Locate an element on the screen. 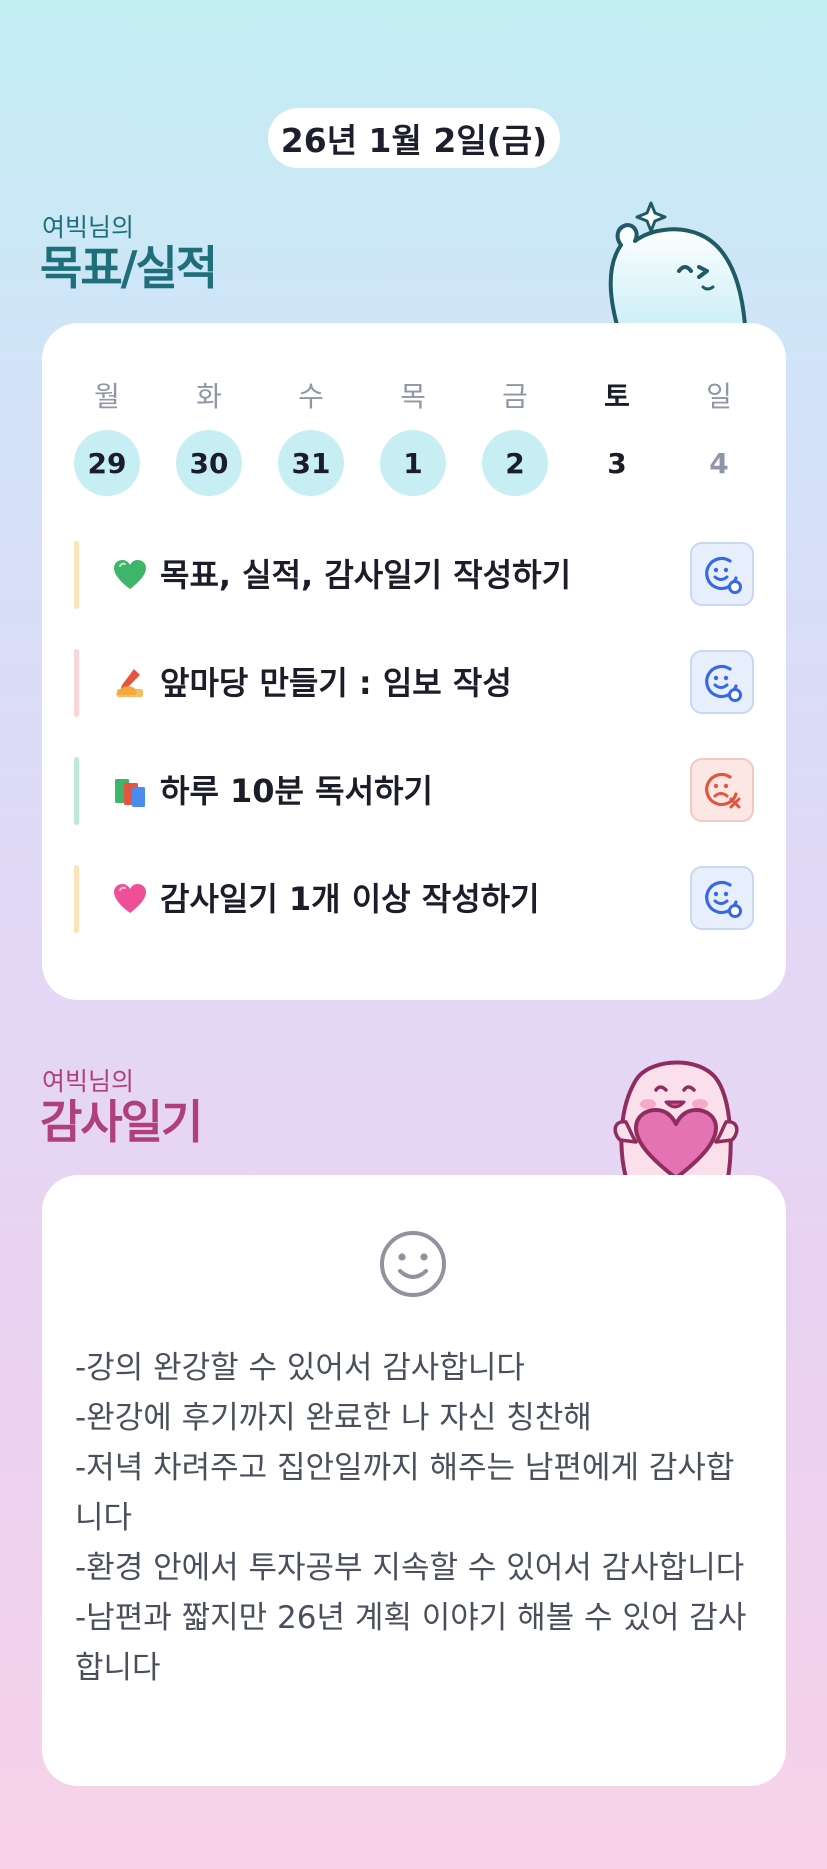 The width and height of the screenshot is (827, 1869). weekday-thu: 목 is located at coordinates (413, 396).